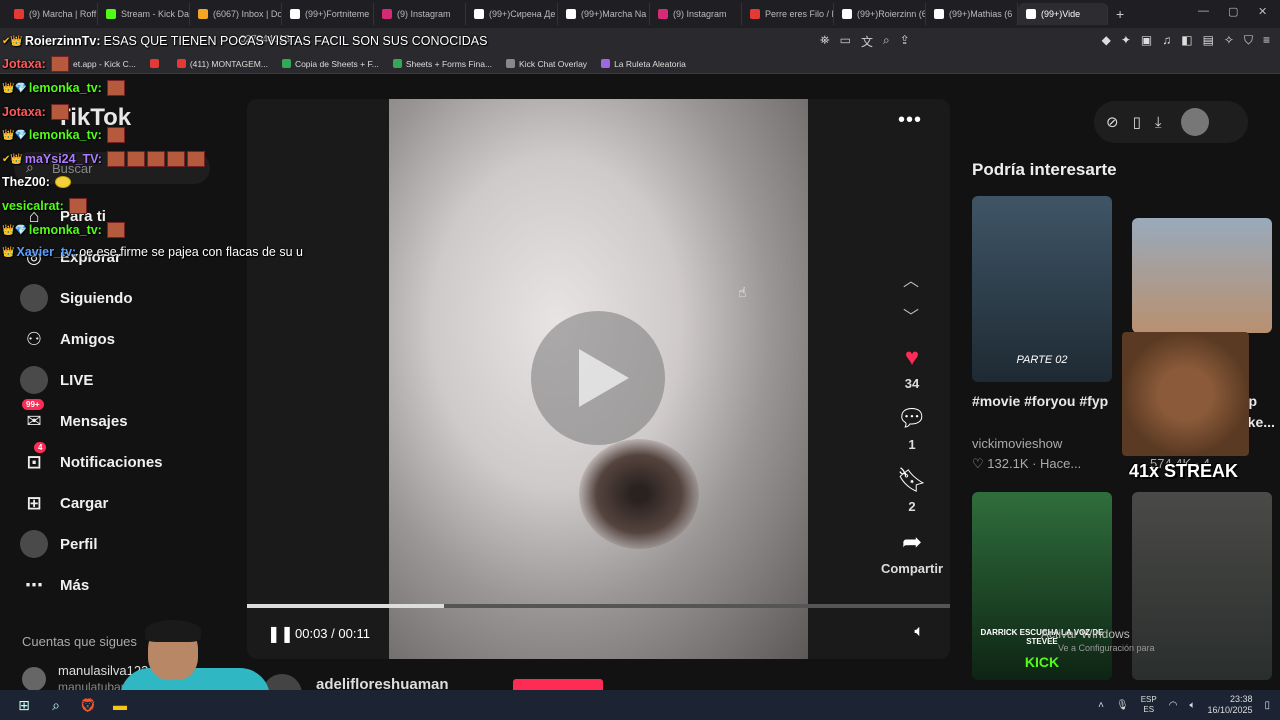 The image size is (1280, 720). Describe the element at coordinates (910, 120) in the screenshot. I see `more-options-icon: •••` at that location.